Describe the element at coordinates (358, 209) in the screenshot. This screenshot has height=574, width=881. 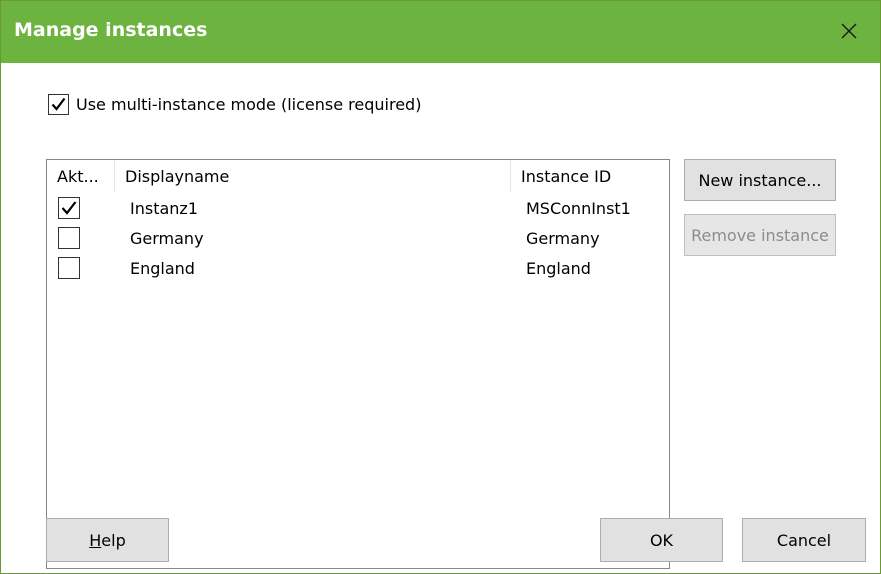
I see `table-row: Instanz1 MSConnInst1` at that location.